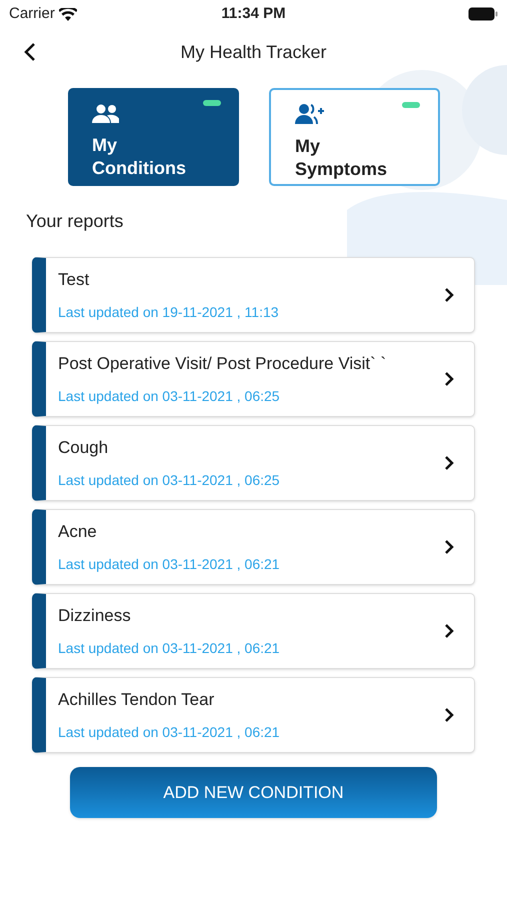 The height and width of the screenshot is (900, 507). I want to click on report-title: Post Operative Visit/ Post Procedure Visit` `, so click(223, 363).